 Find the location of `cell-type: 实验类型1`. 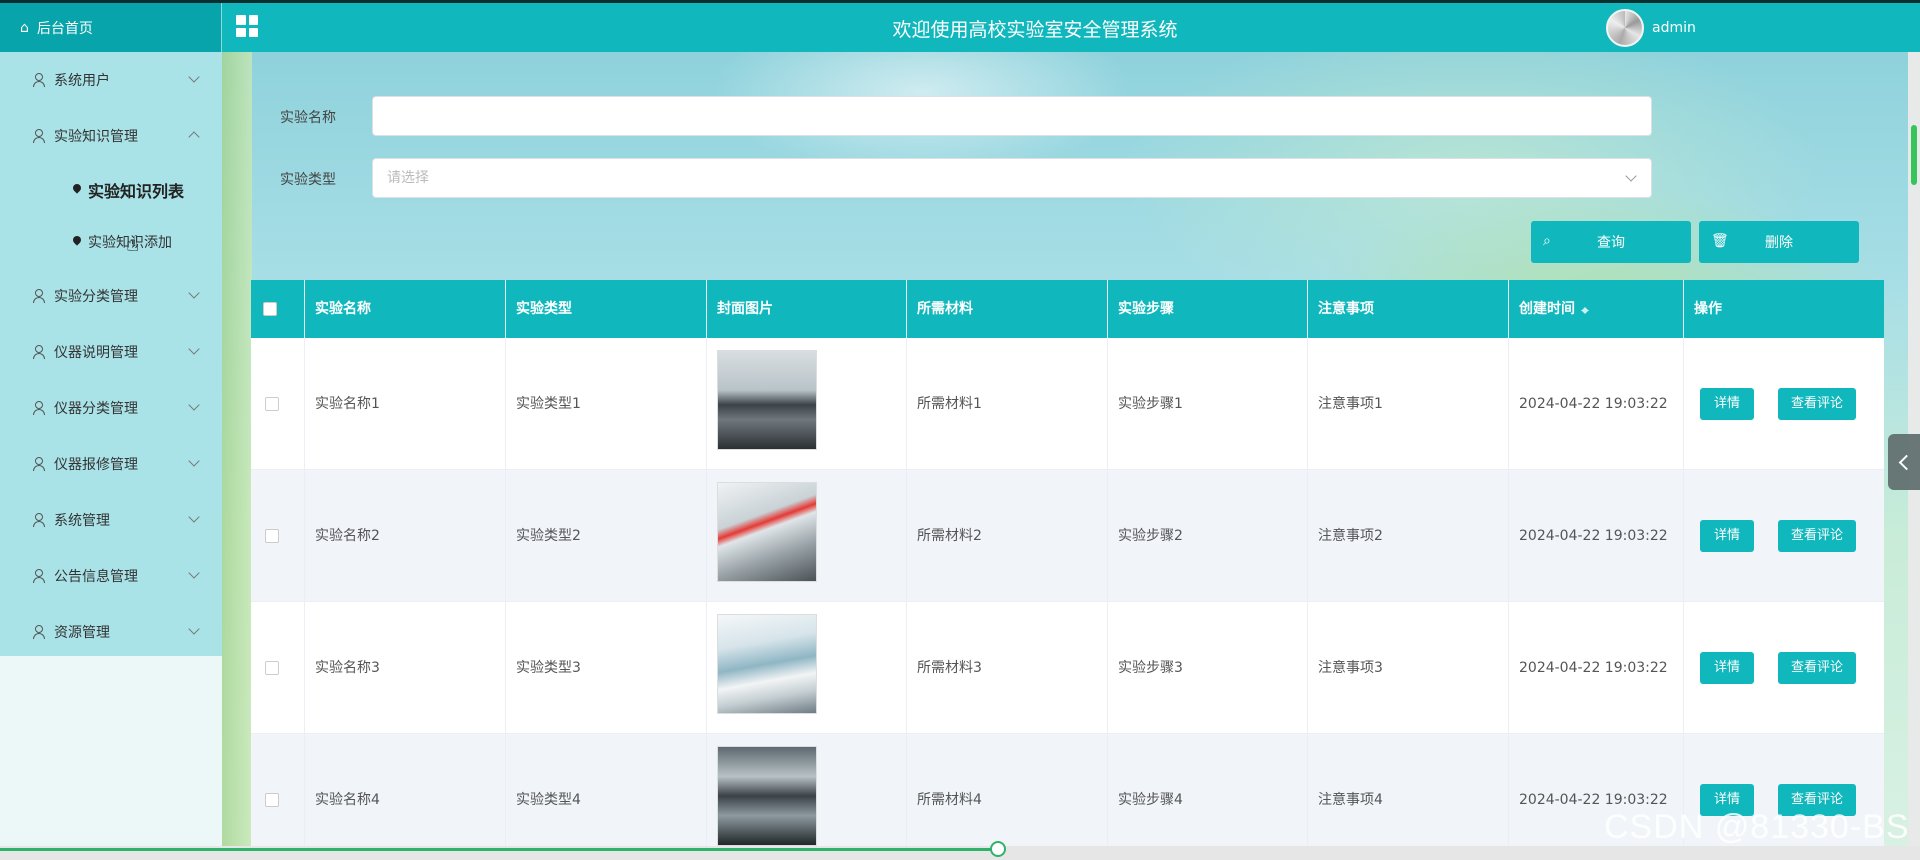

cell-type: 实验类型1 is located at coordinates (606, 404).